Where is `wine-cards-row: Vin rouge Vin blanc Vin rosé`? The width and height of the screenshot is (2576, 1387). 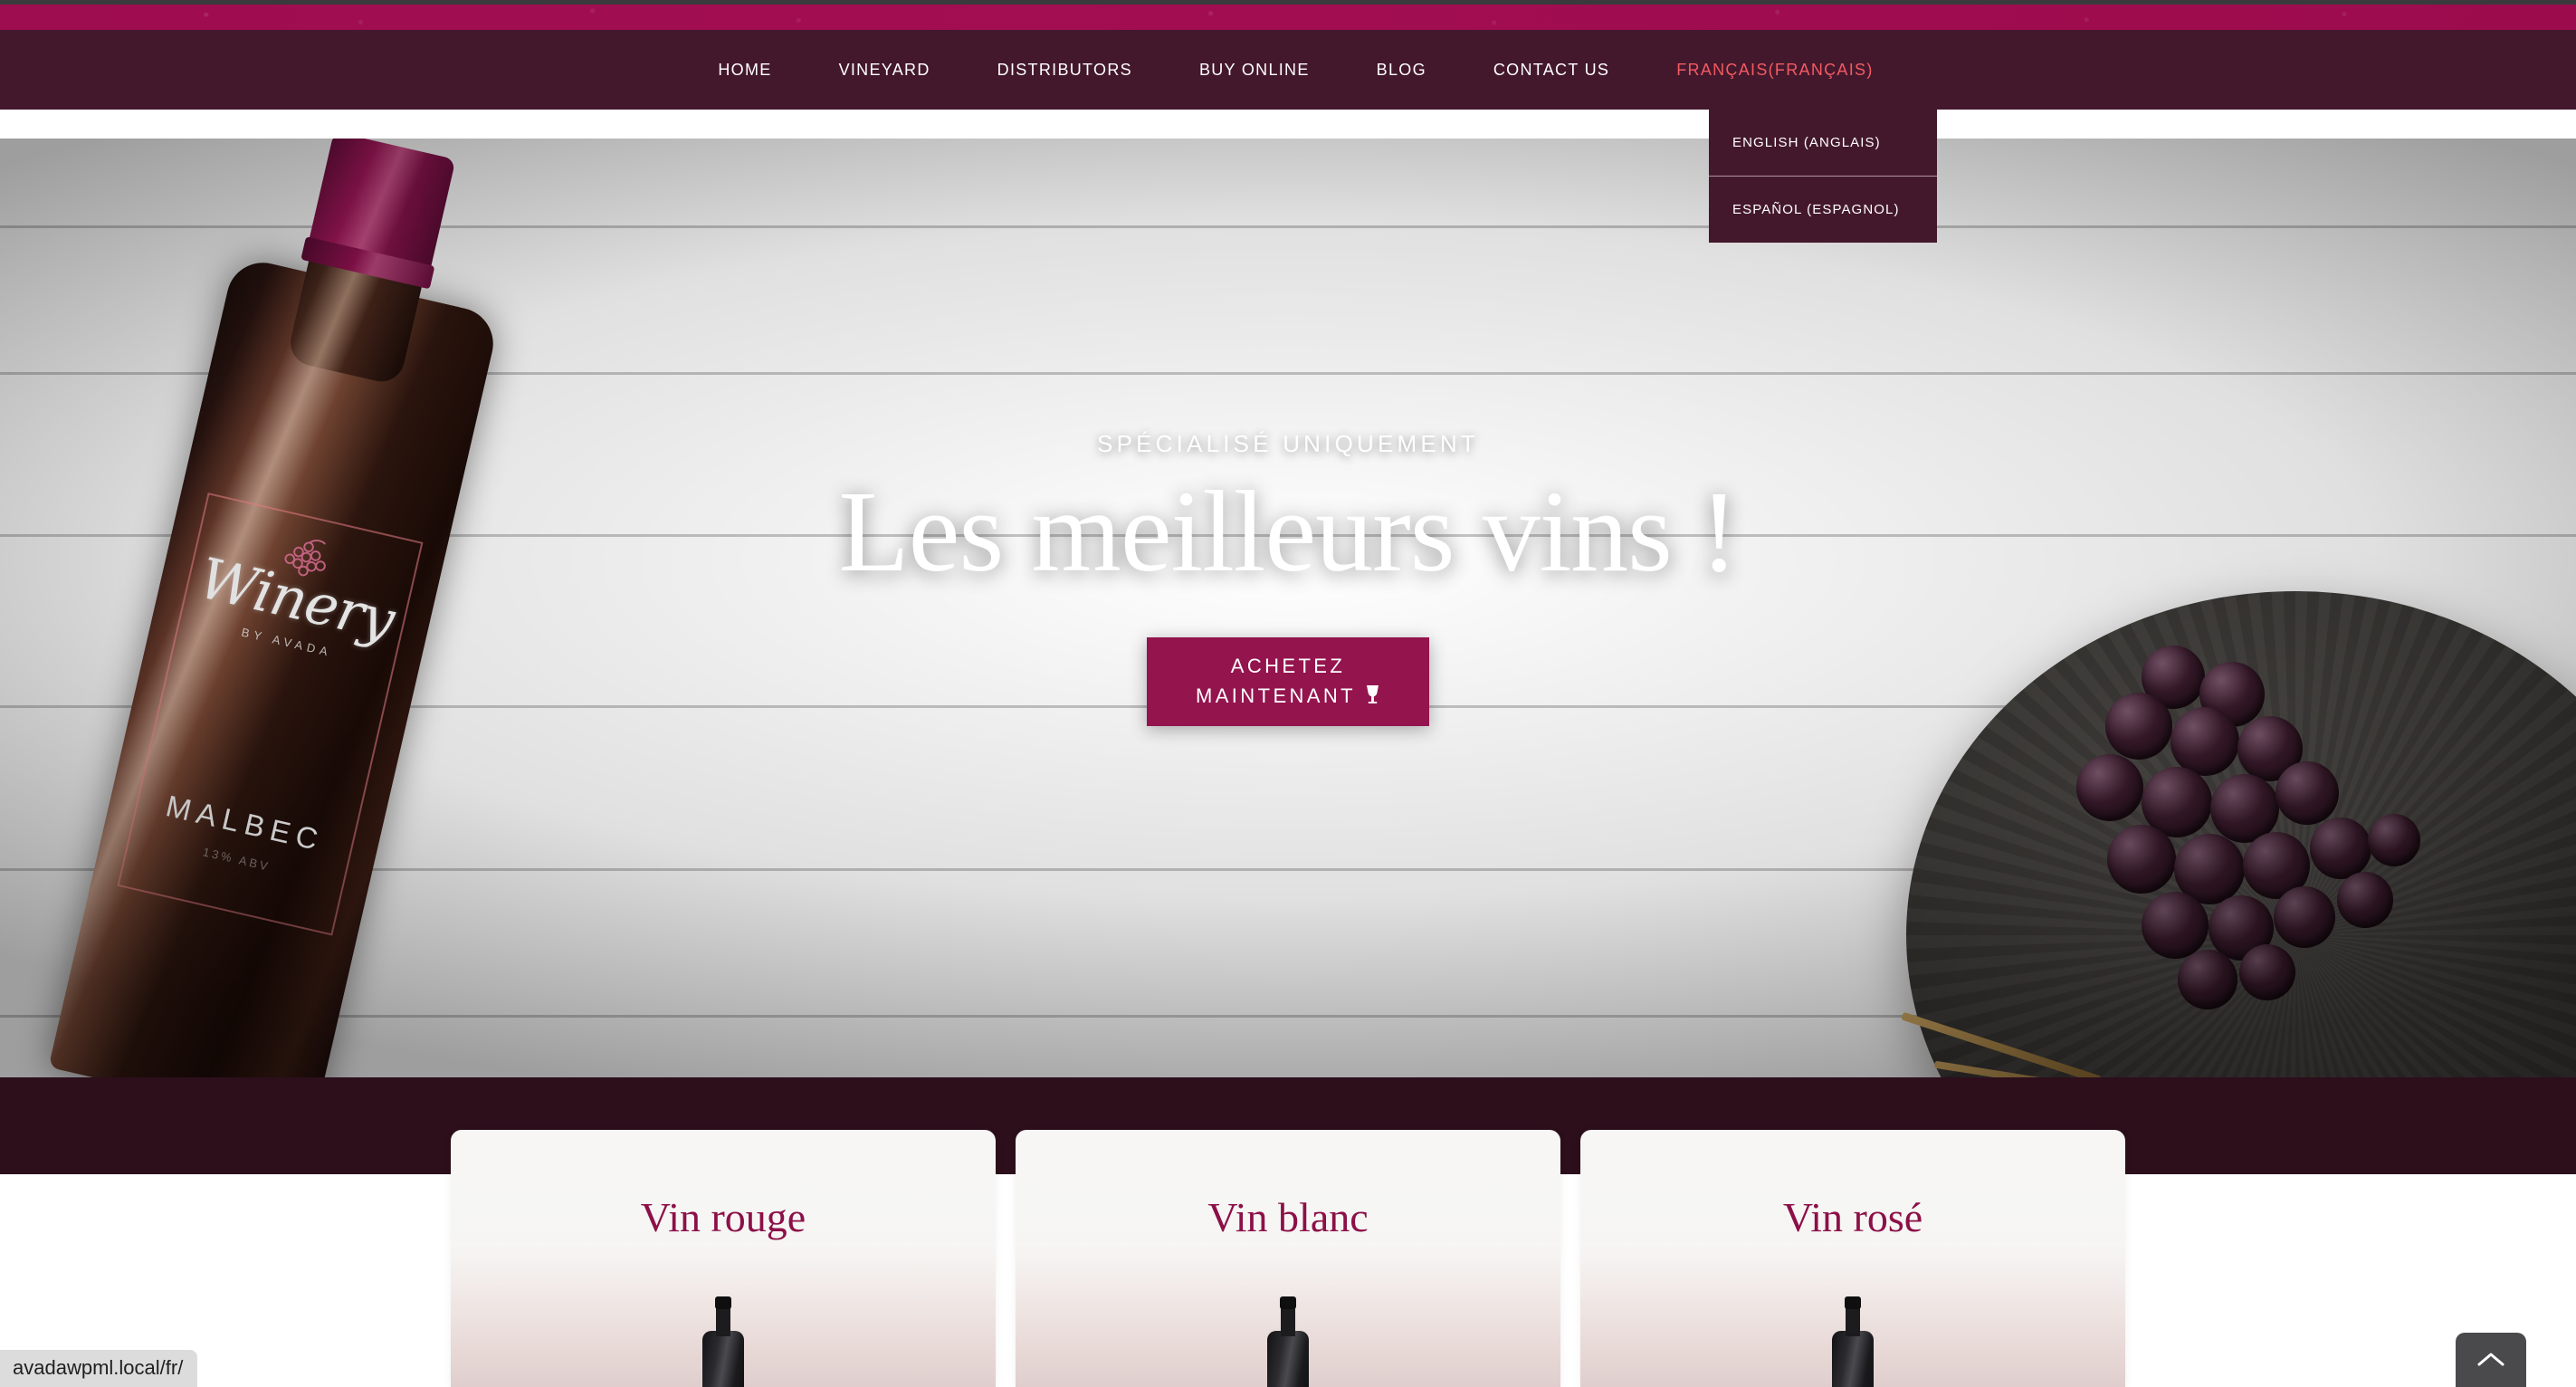
wine-cards-row: Vin rouge Vin blanc Vin rosé is located at coordinates (1288, 1258).